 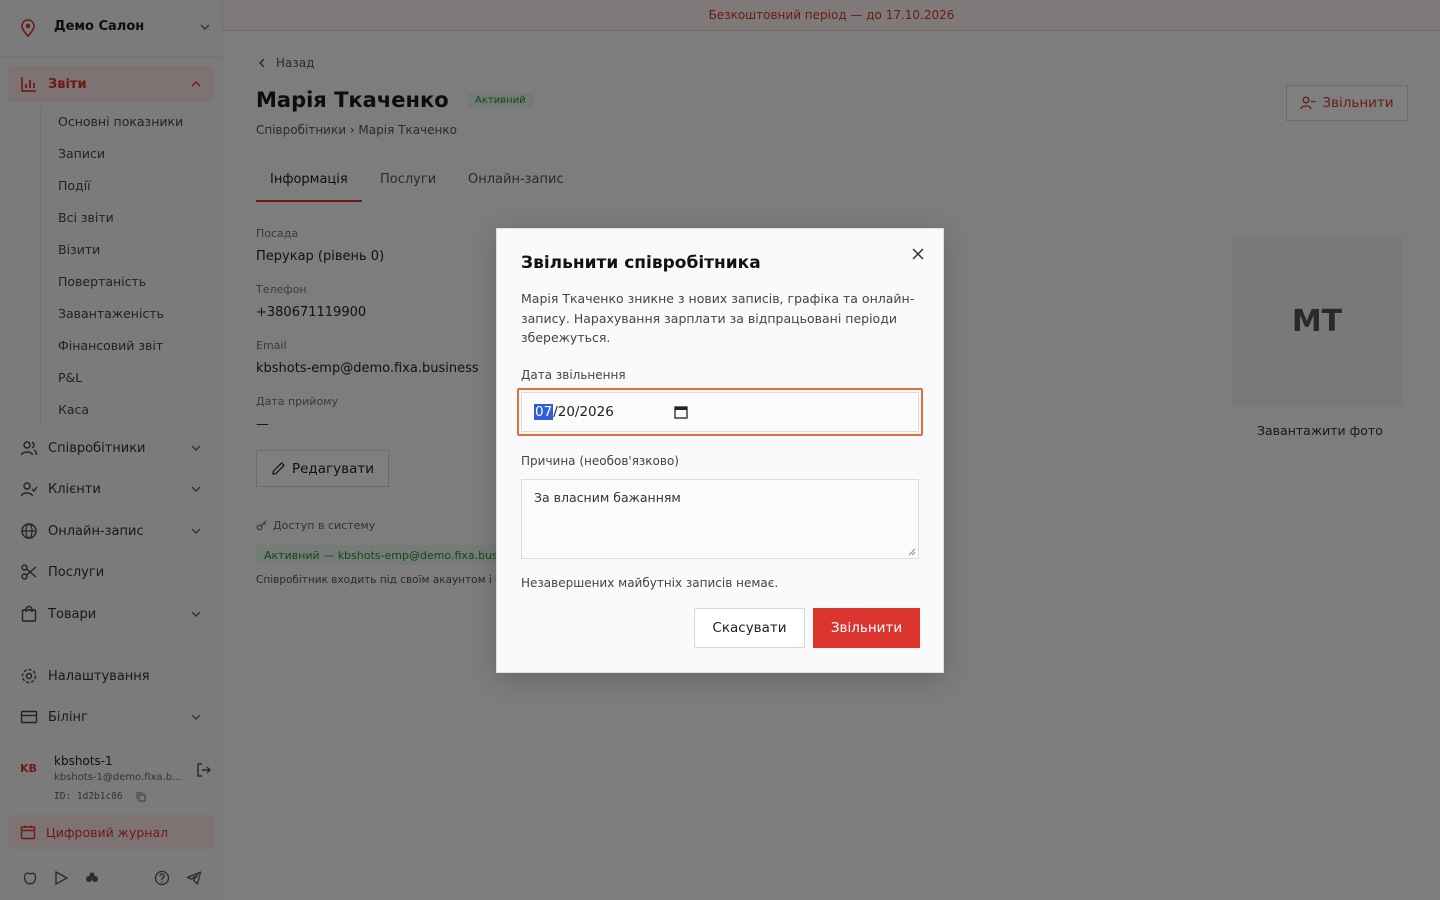 I want to click on date-month-segment: 07, so click(x=544, y=412).